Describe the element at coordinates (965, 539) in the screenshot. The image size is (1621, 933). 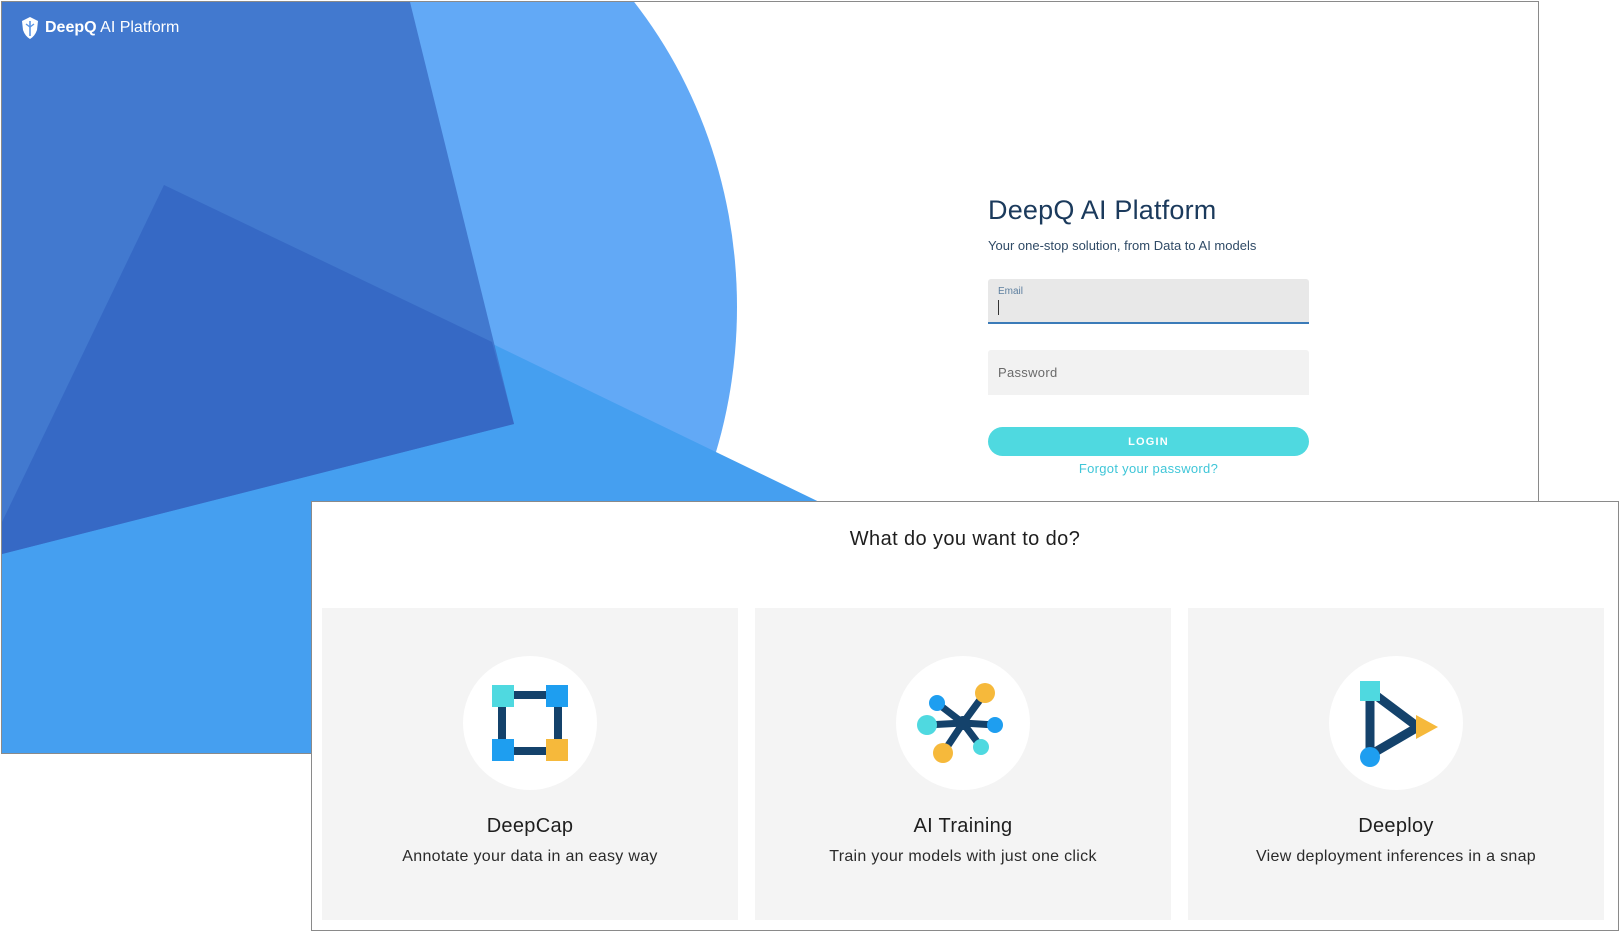
I see `chooser-title: What do you want to do?` at that location.